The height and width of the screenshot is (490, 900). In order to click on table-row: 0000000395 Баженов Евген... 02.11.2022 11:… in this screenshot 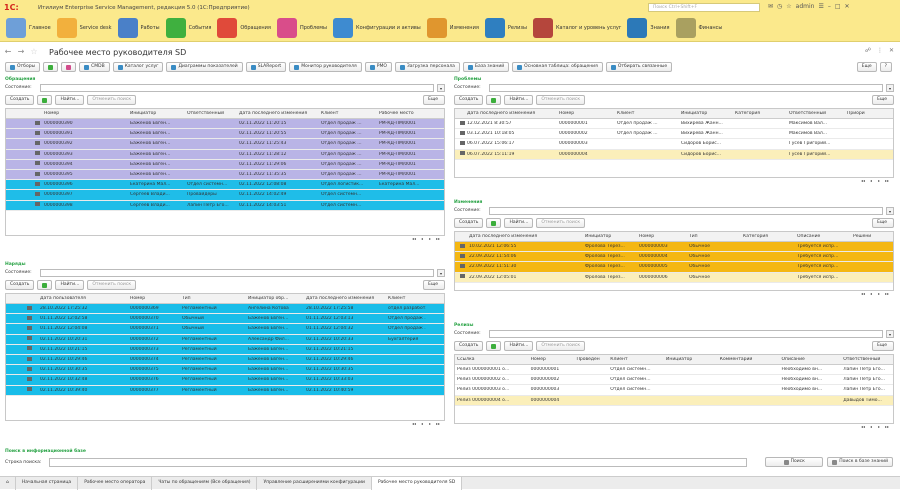, I will do `click(225, 175)`.